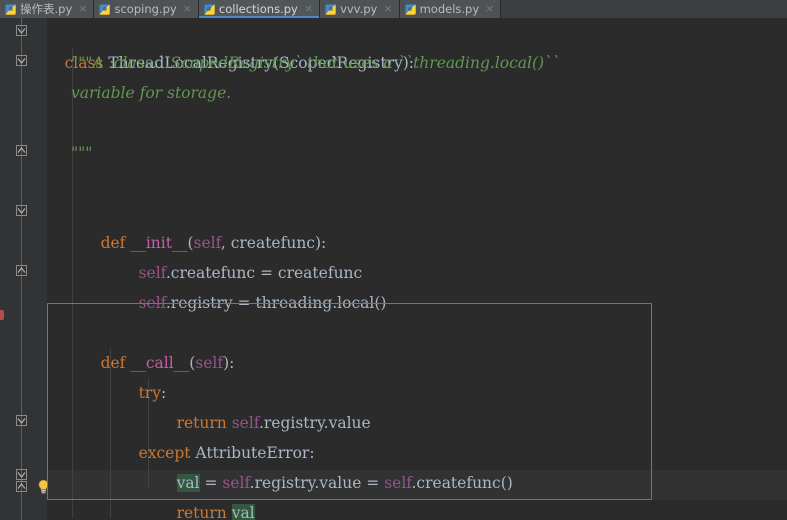 This screenshot has height=520, width=787. I want to click on editor-tab-collections: collections.py ×, so click(259, 9).